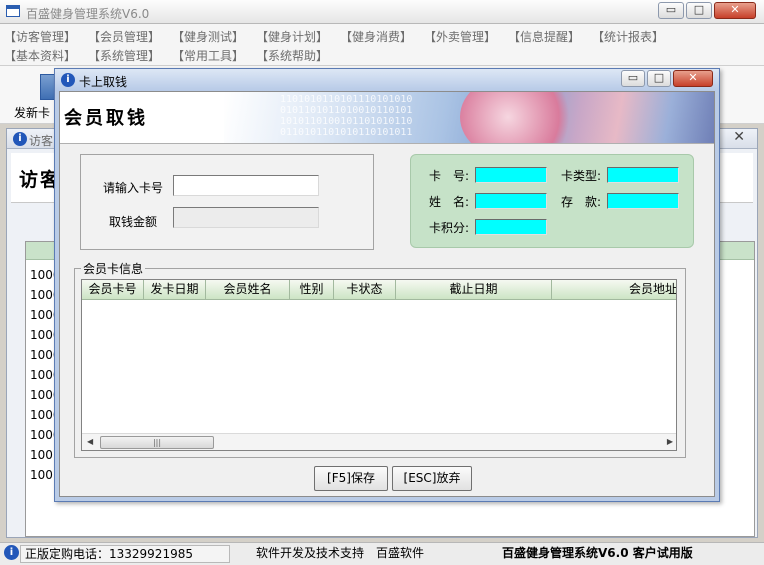 The width and height of the screenshot is (764, 565). I want to click on app-window-icon, so click(13, 11).